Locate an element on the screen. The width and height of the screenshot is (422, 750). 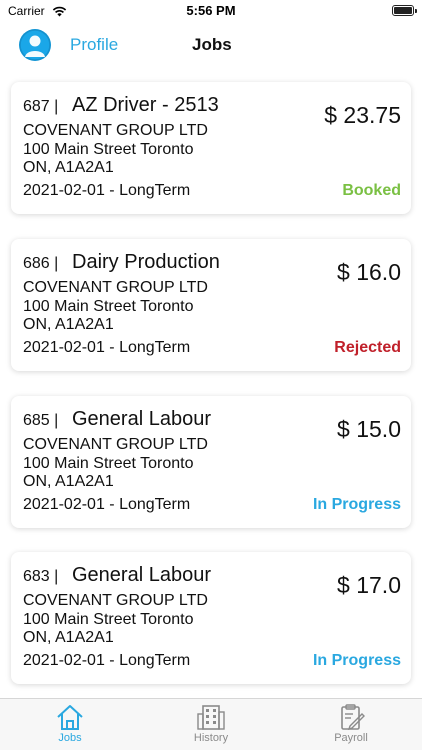
battery-icon is located at coordinates (404, 10).